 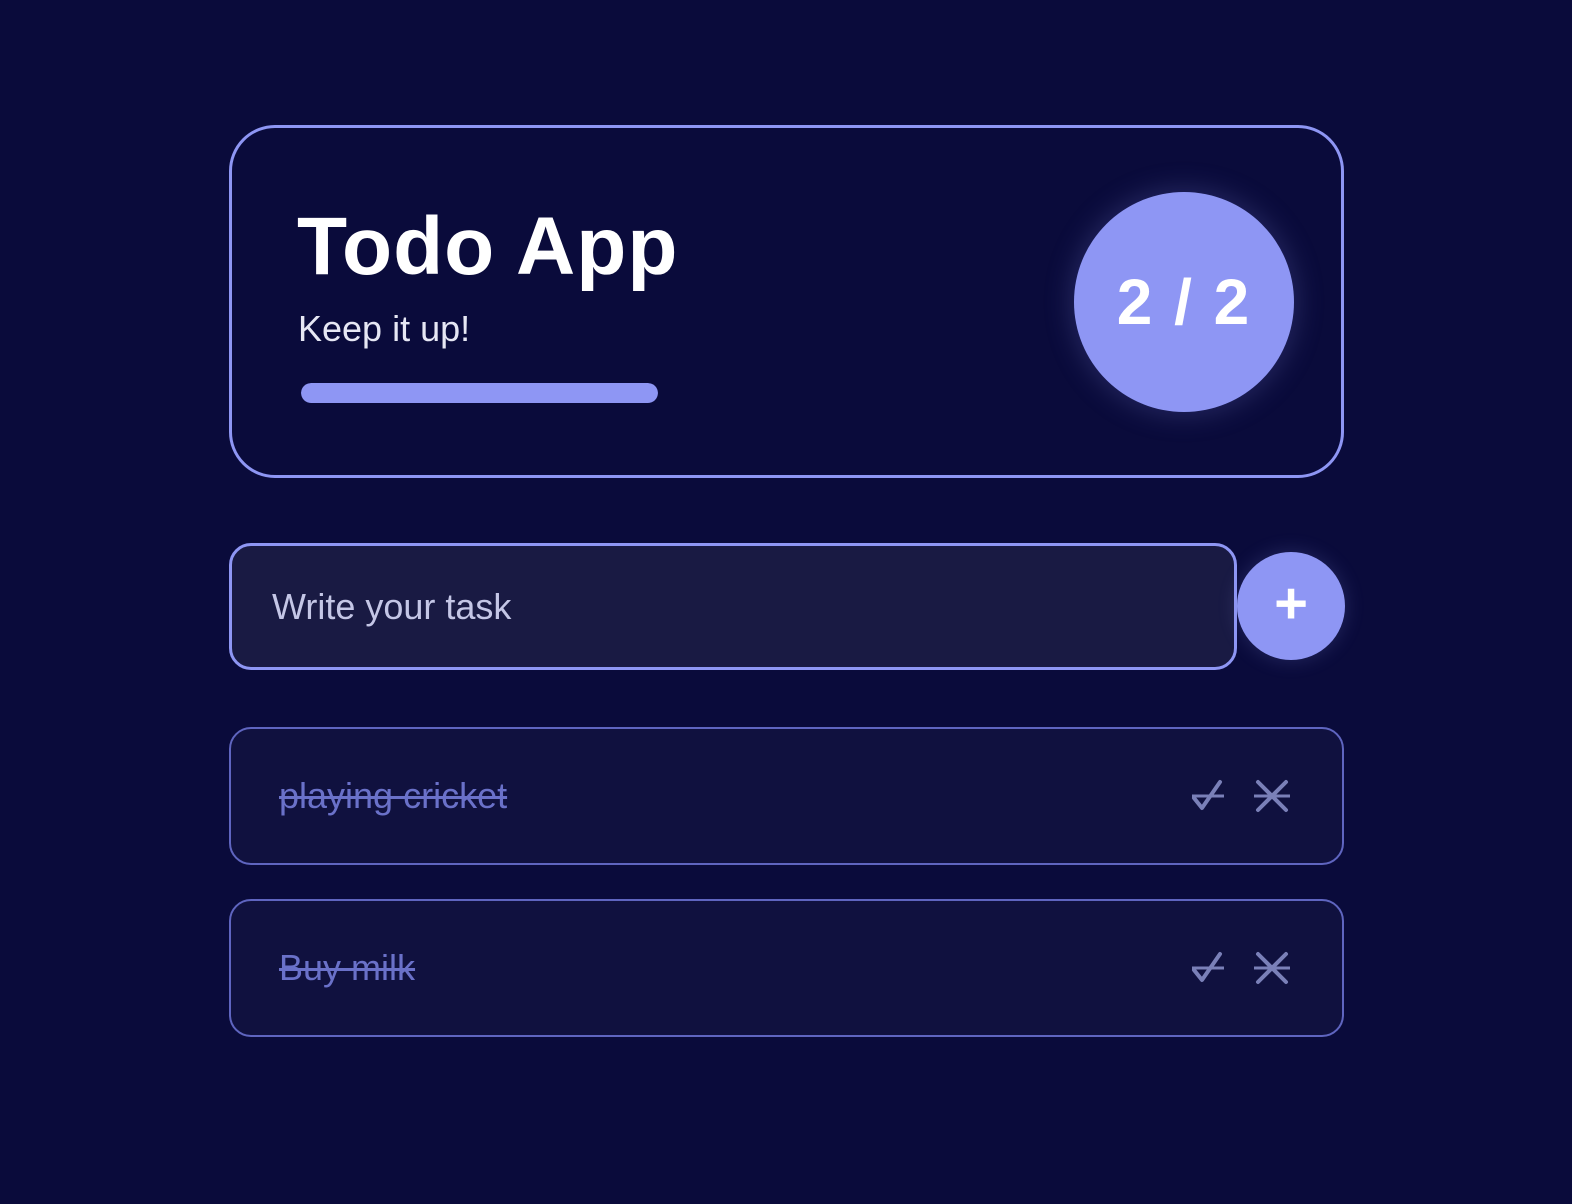 What do you see at coordinates (384, 328) in the screenshot?
I see `status-message: Keep it up!` at bounding box center [384, 328].